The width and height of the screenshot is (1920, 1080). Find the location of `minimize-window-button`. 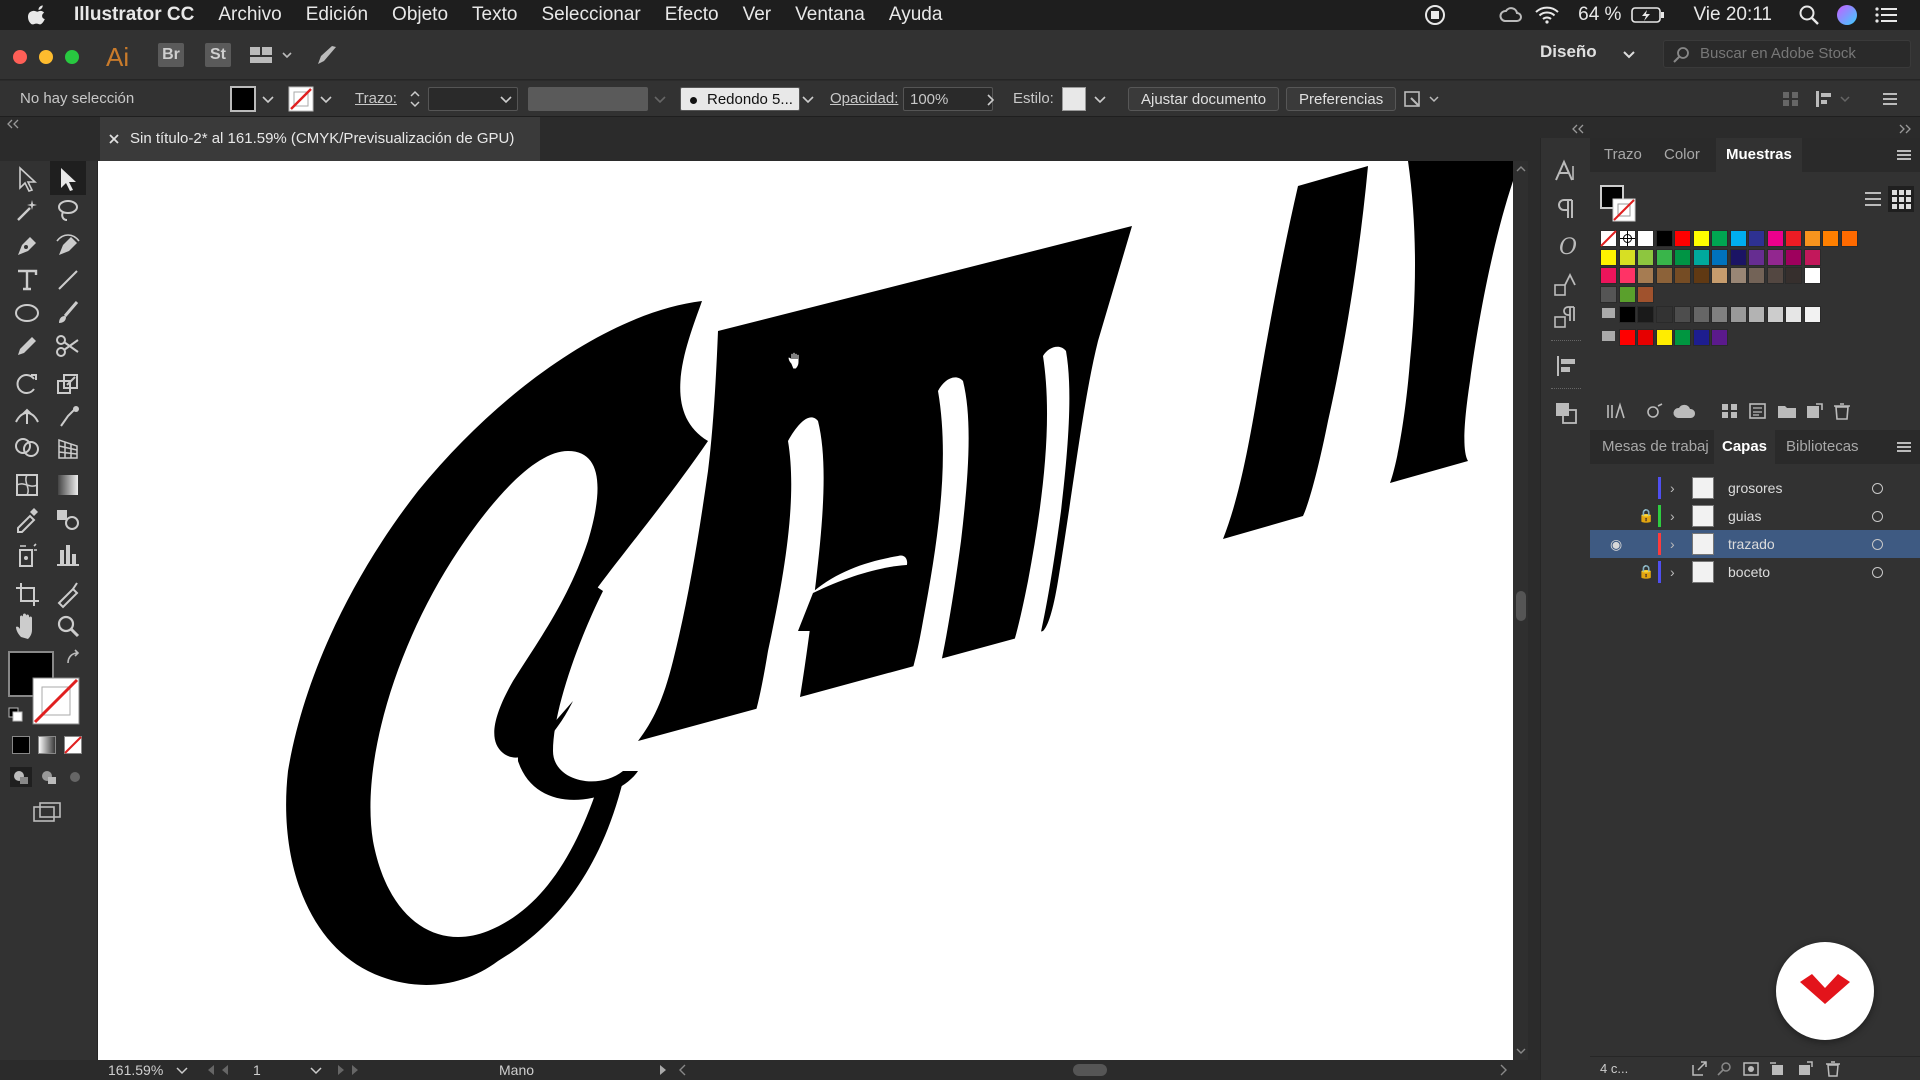

minimize-window-button is located at coordinates (46, 57).